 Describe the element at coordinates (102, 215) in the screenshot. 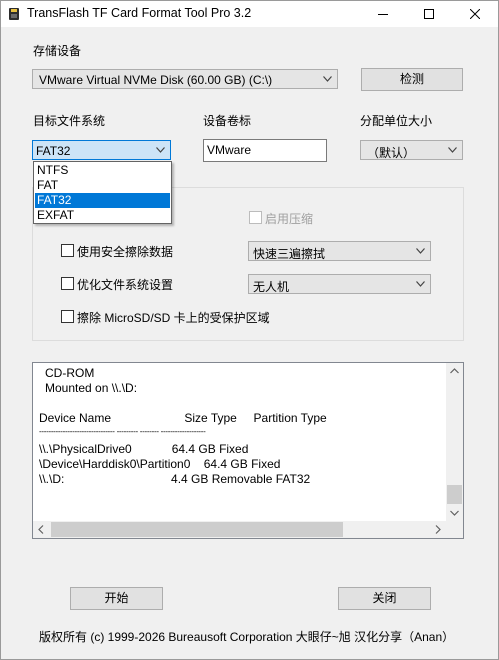

I see `filesystem-option-exfat: EXFAT` at that location.